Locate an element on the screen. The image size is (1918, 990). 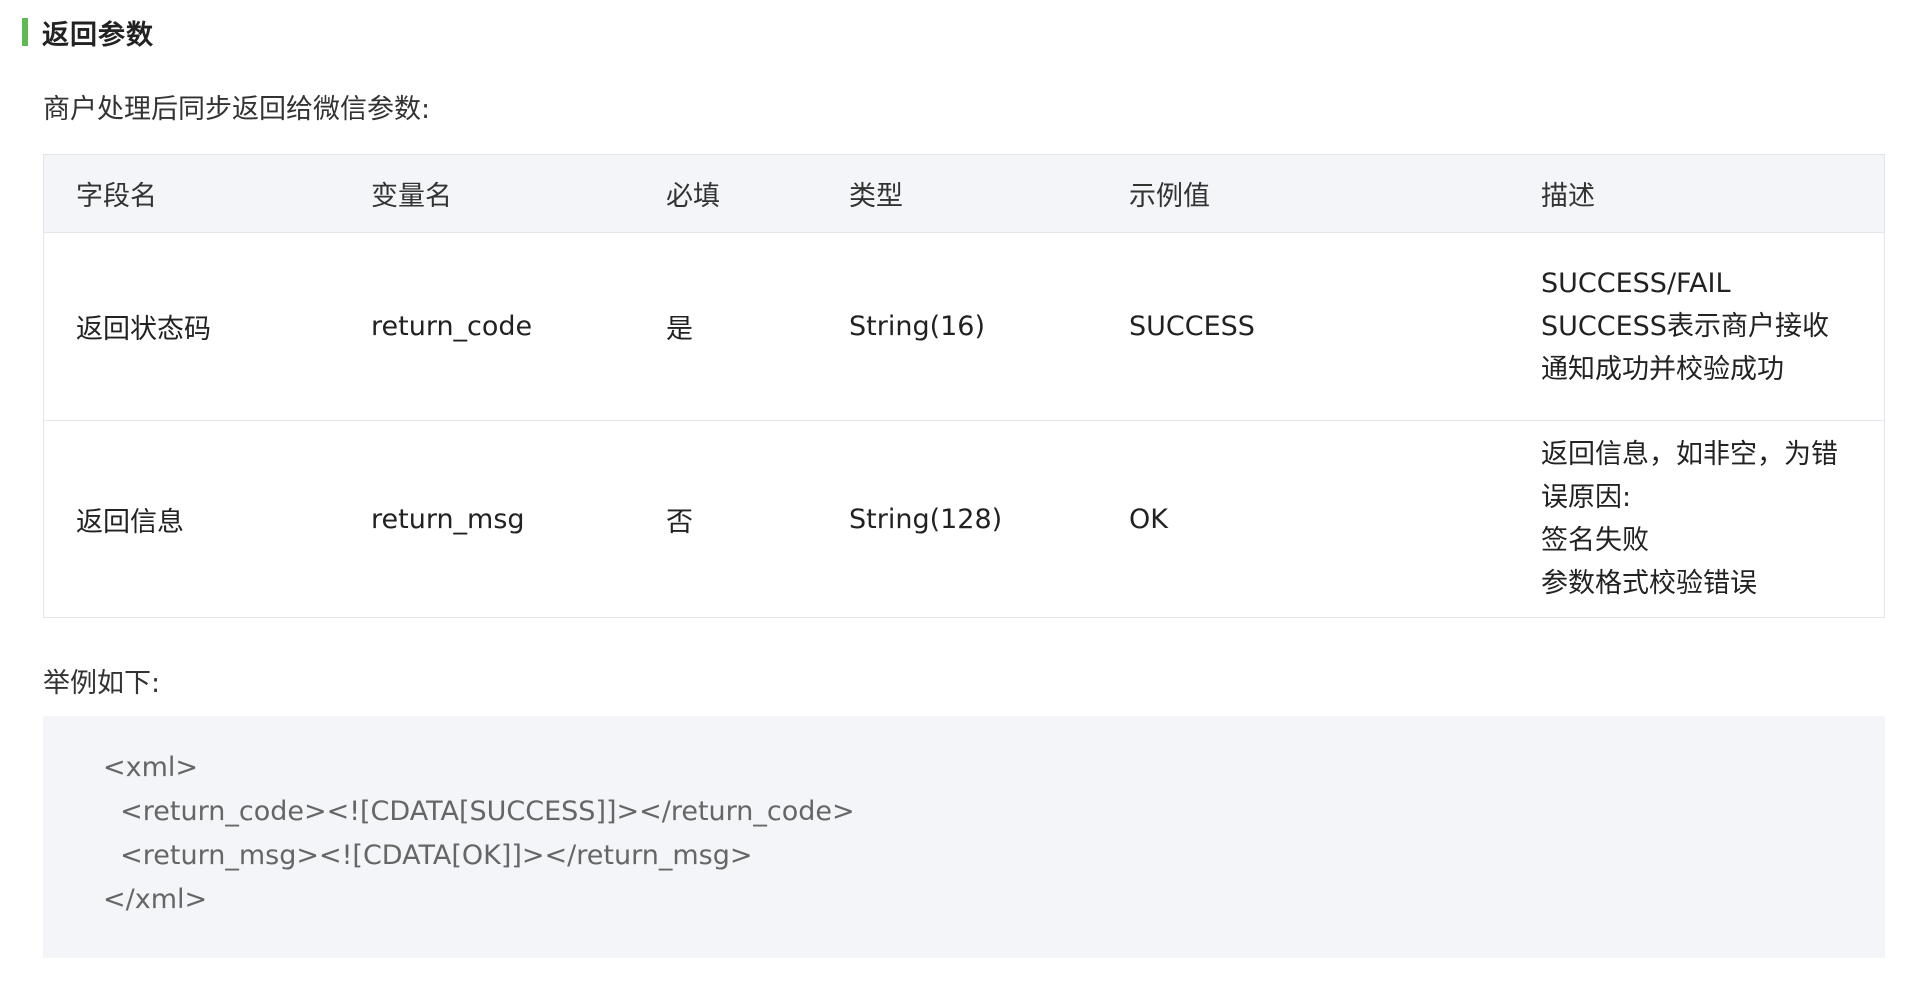
table-header-row: 字段名 变量名 必填 类型 示例值 描述 is located at coordinates (964, 193).